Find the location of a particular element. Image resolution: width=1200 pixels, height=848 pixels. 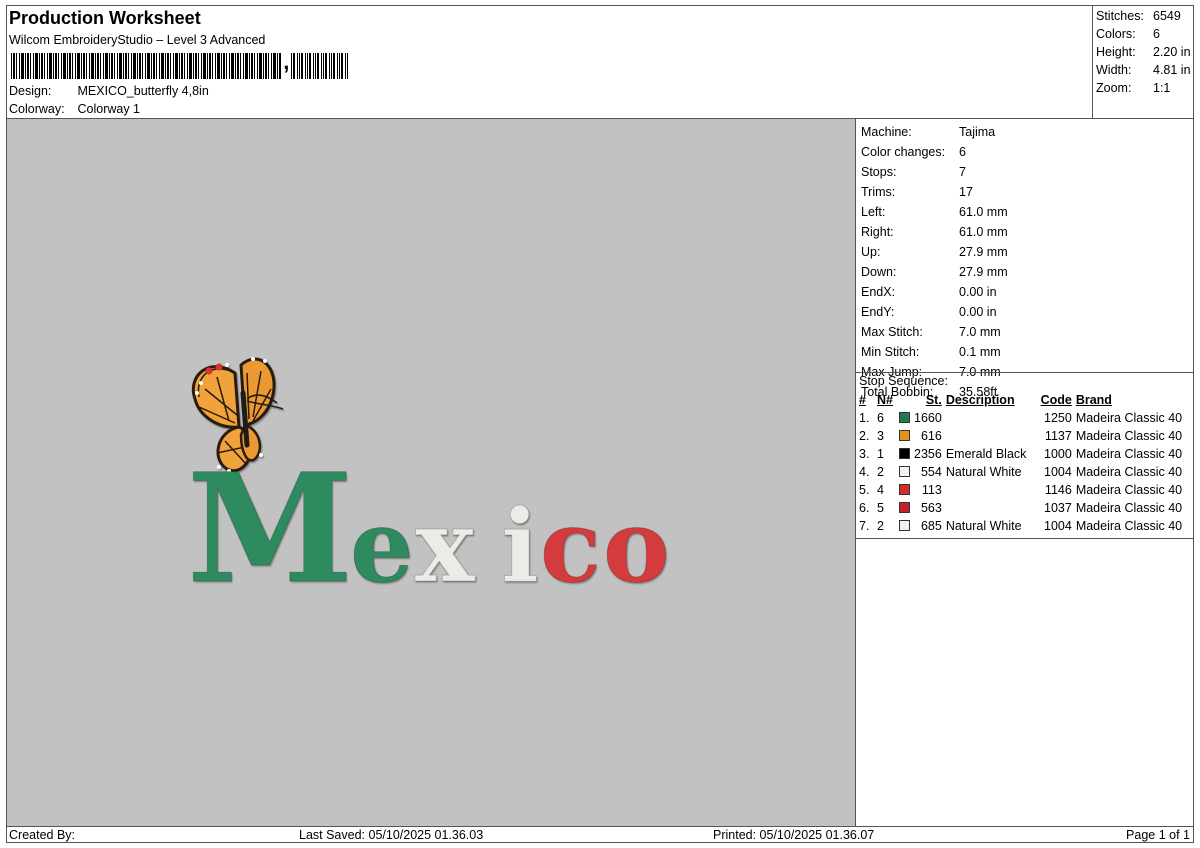

stat-row: Height: 2.20 in is located at coordinates (1143, 52).